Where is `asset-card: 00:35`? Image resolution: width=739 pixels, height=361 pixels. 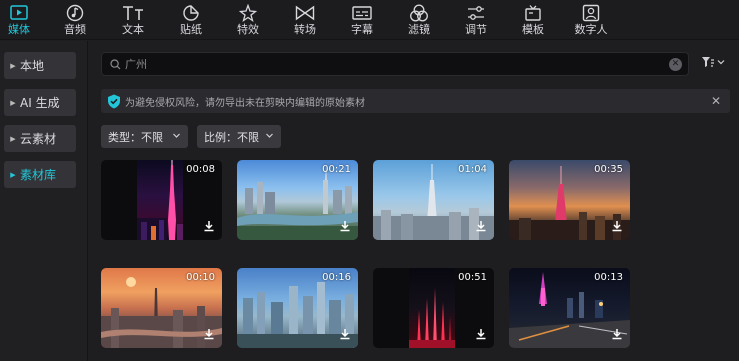
asset-card: 00:35 is located at coordinates (569, 200).